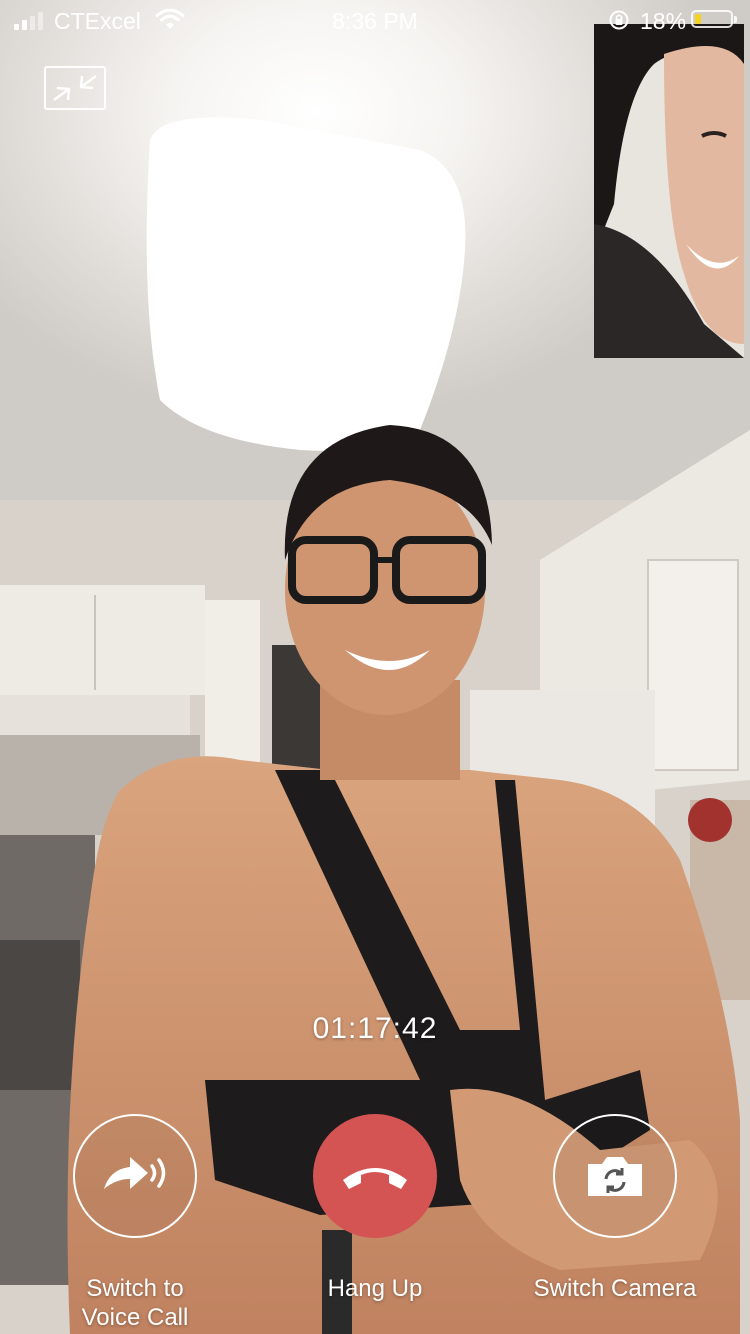  I want to click on orientation-lock-icon, so click(619, 23).